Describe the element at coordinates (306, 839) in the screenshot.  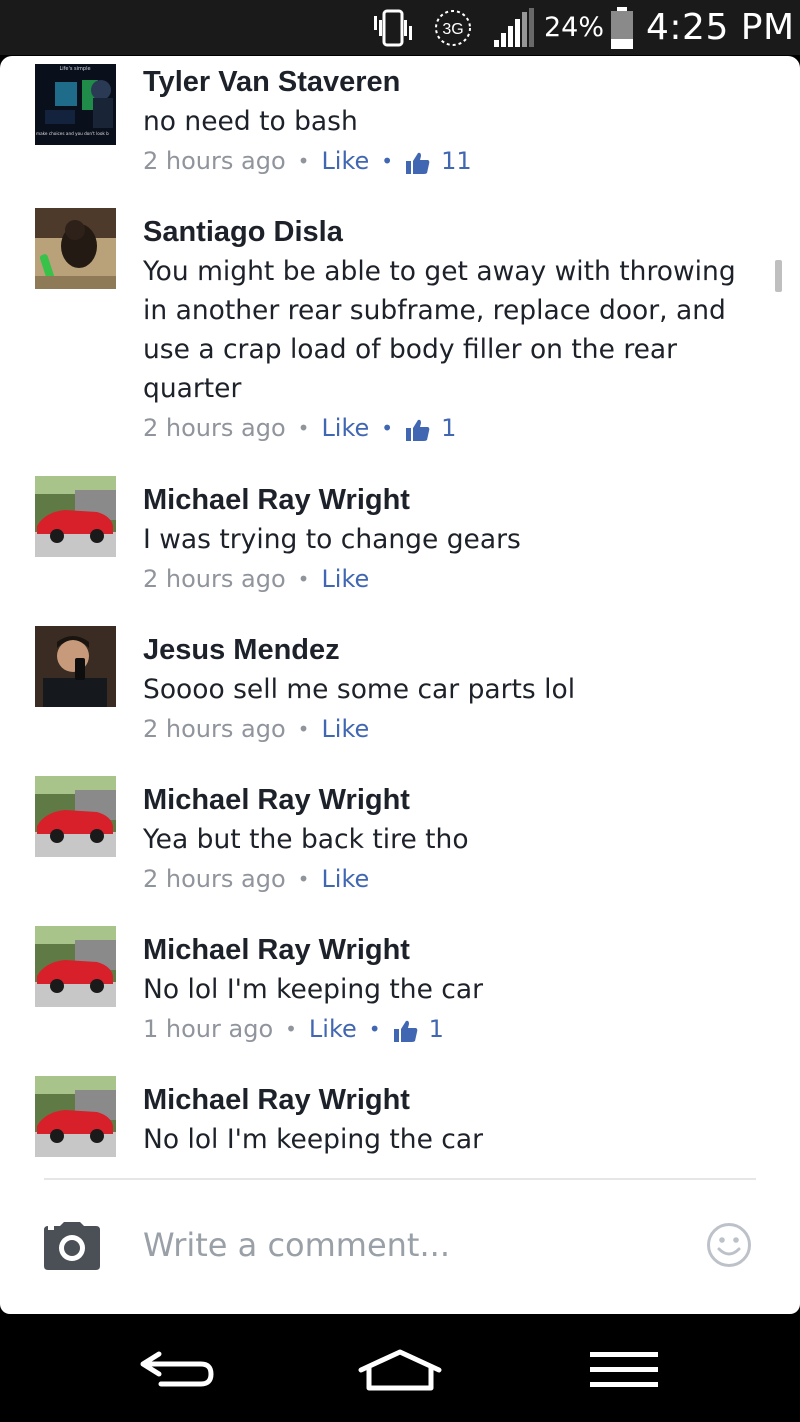
I see `comment-text: Yea but the back tire tho` at that location.